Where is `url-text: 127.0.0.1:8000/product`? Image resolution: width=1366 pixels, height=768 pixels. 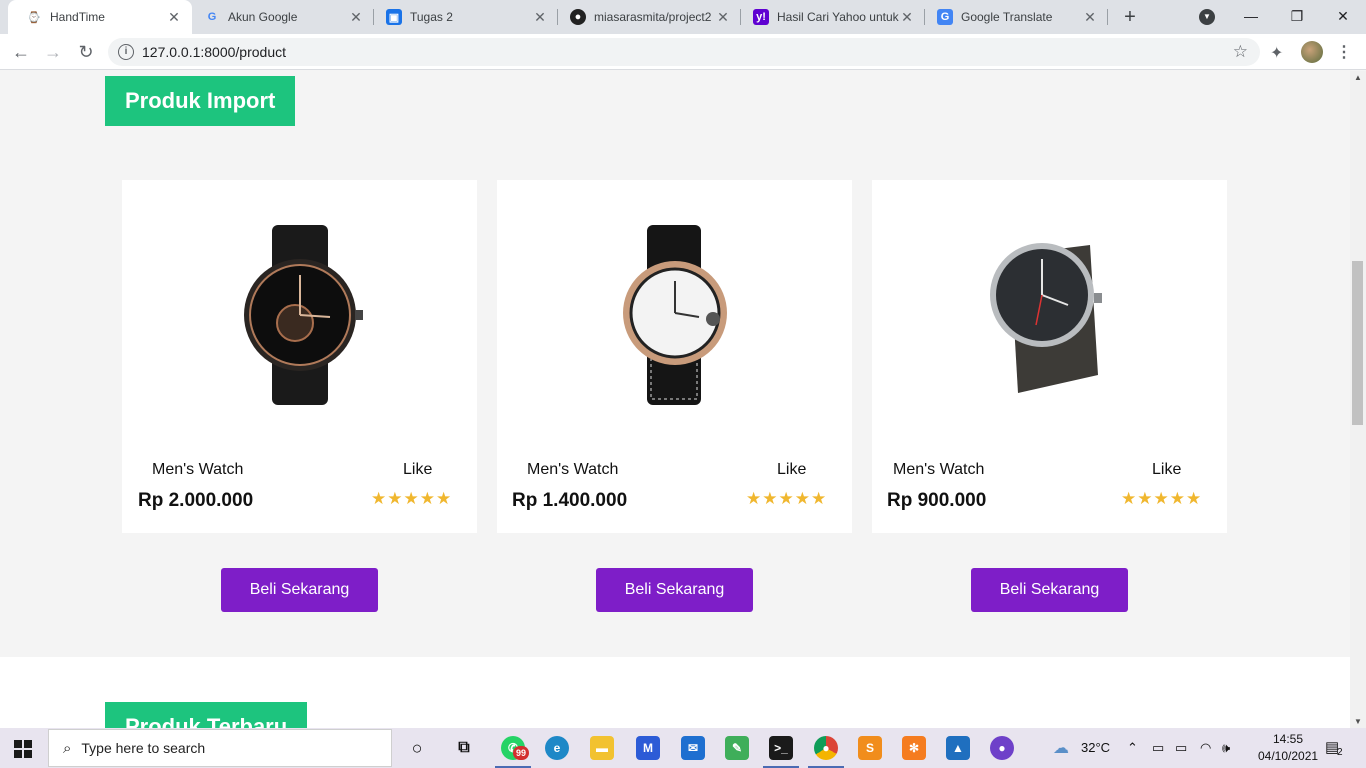 url-text: 127.0.0.1:8000/product is located at coordinates (214, 52).